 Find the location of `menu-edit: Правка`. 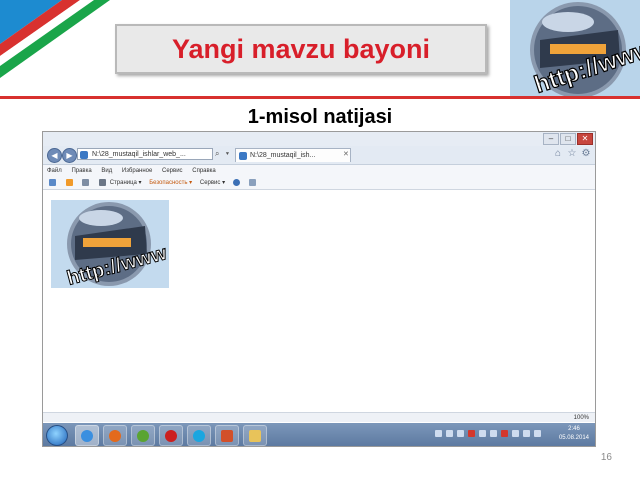

menu-edit: Правка is located at coordinates (81, 171).